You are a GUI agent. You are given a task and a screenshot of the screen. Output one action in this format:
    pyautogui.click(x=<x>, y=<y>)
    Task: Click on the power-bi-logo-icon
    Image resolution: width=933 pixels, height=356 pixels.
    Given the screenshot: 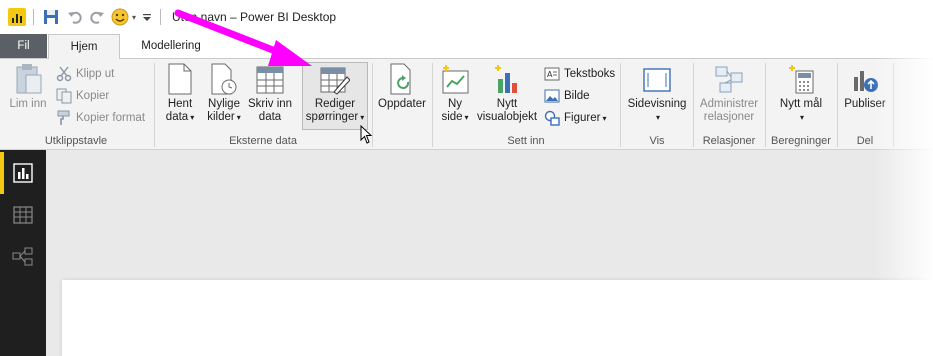 What is the action you would take?
    pyautogui.click(x=17, y=17)
    